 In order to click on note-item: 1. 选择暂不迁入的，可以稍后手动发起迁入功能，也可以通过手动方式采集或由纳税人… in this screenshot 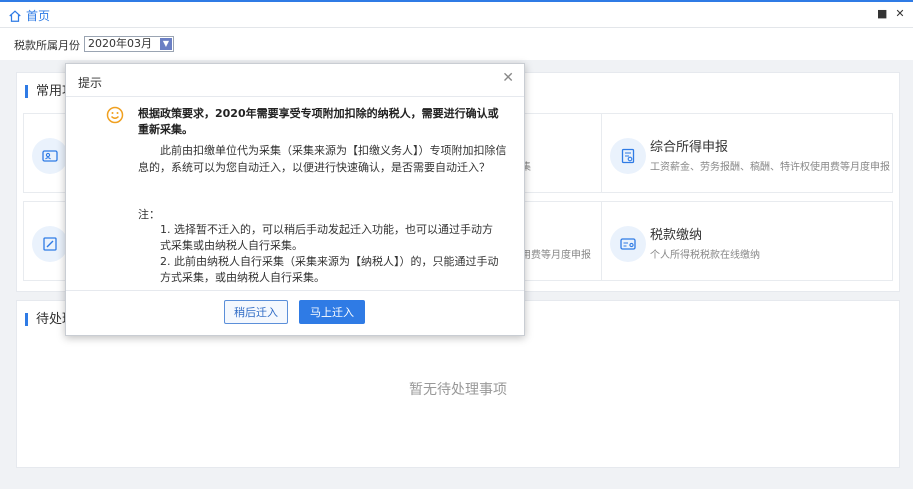, I will do `click(326, 237)`.